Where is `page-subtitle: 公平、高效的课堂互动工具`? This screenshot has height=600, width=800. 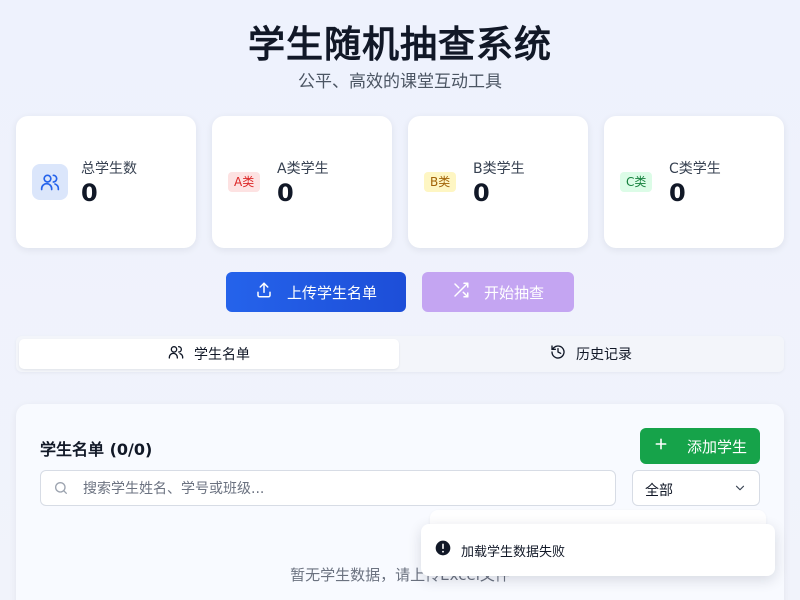 page-subtitle: 公平、高效的课堂互动工具 is located at coordinates (400, 82).